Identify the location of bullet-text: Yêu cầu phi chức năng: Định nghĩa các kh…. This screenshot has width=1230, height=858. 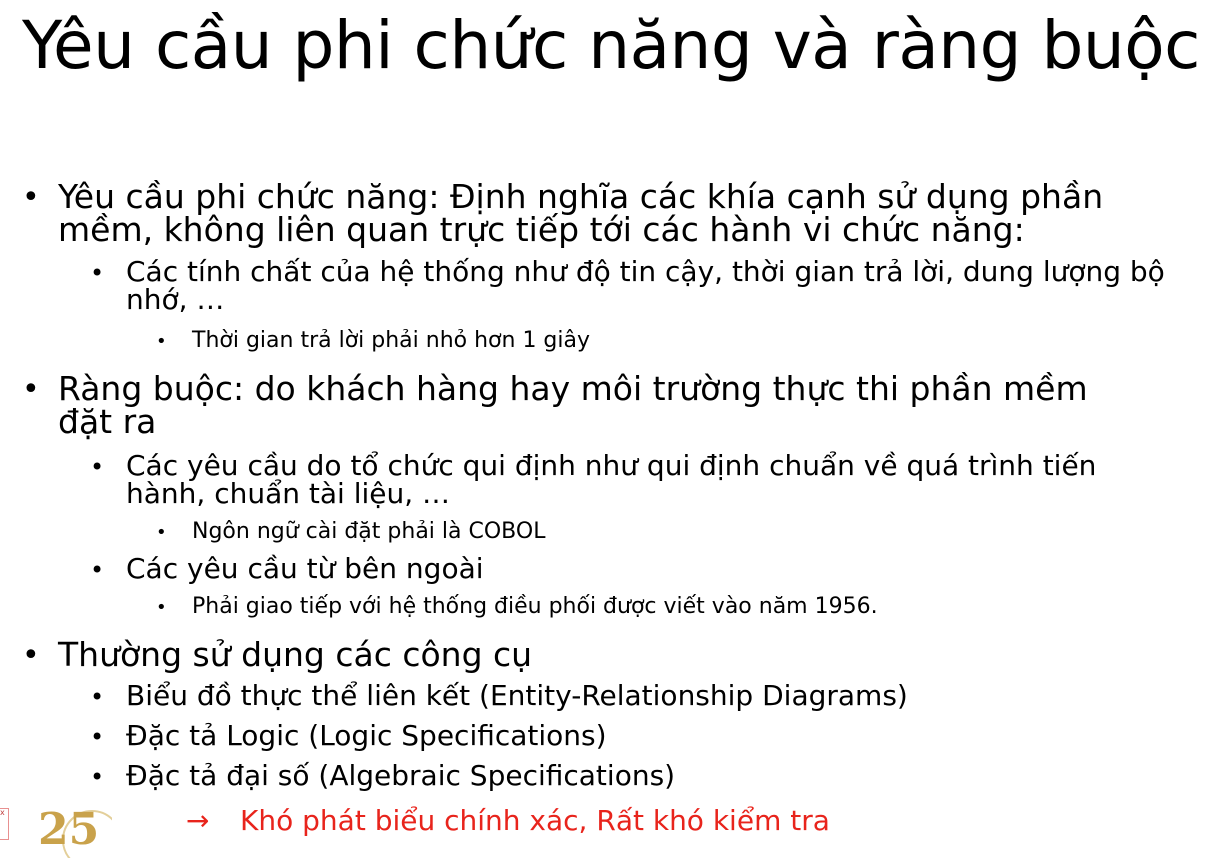
(581, 213).